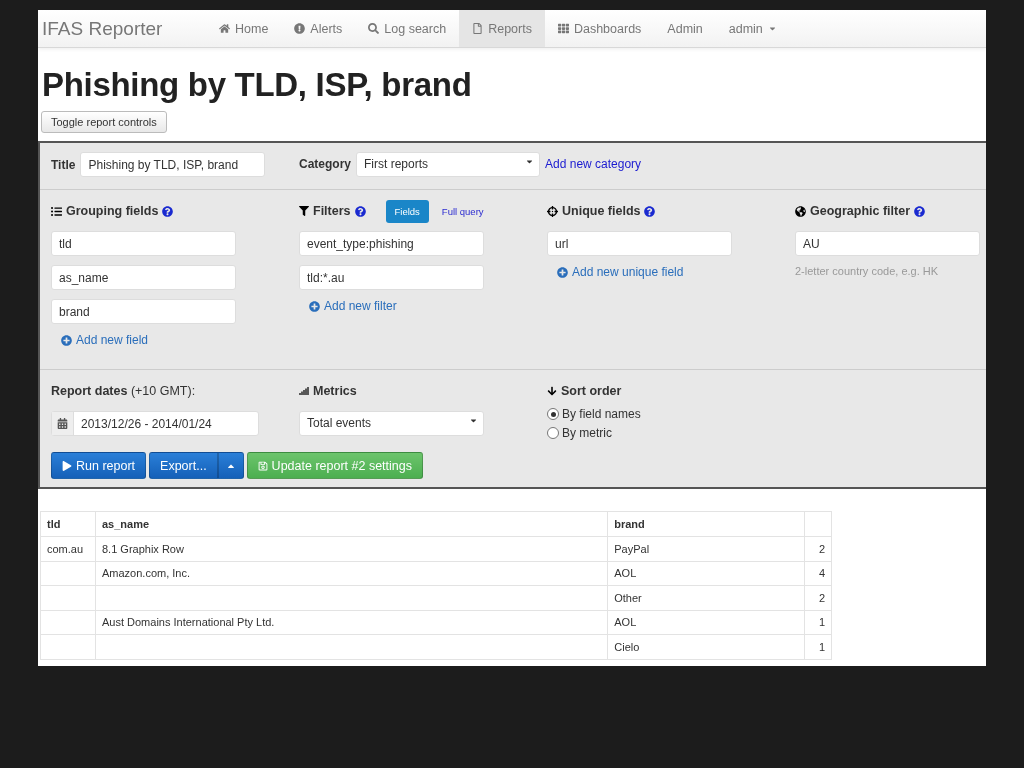 The width and height of the screenshot is (1024, 768). I want to click on table-cell: com.au, so click(68, 548).